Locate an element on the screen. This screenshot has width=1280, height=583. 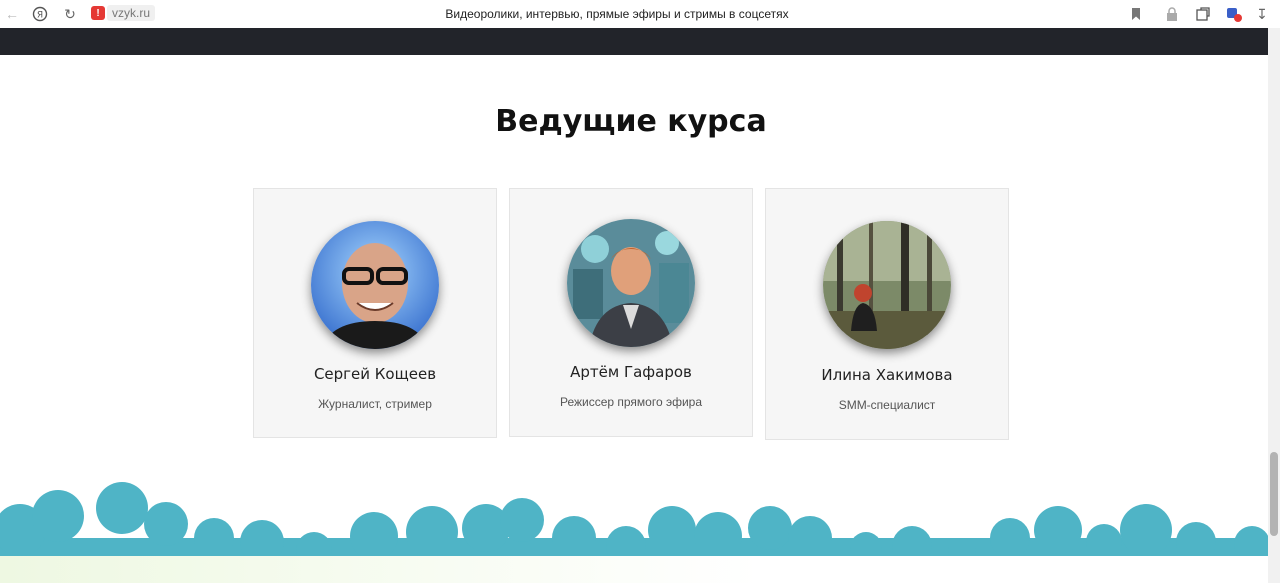
lock-icon is located at coordinates (1172, 14).